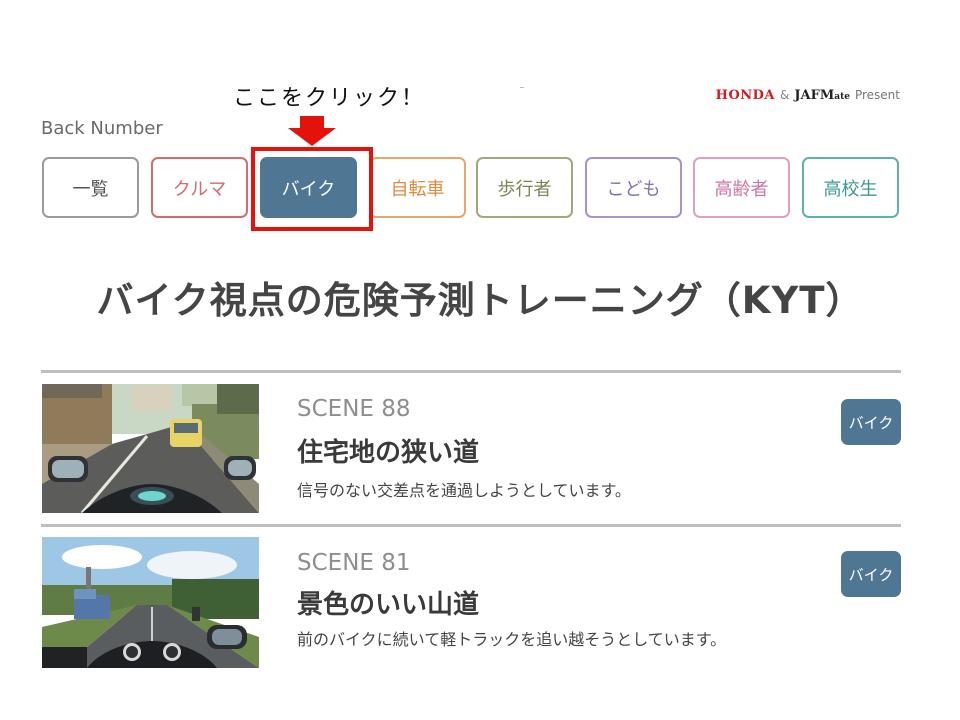 The height and width of the screenshot is (720, 960). I want to click on tab-list-all: 一覧, so click(90, 187).